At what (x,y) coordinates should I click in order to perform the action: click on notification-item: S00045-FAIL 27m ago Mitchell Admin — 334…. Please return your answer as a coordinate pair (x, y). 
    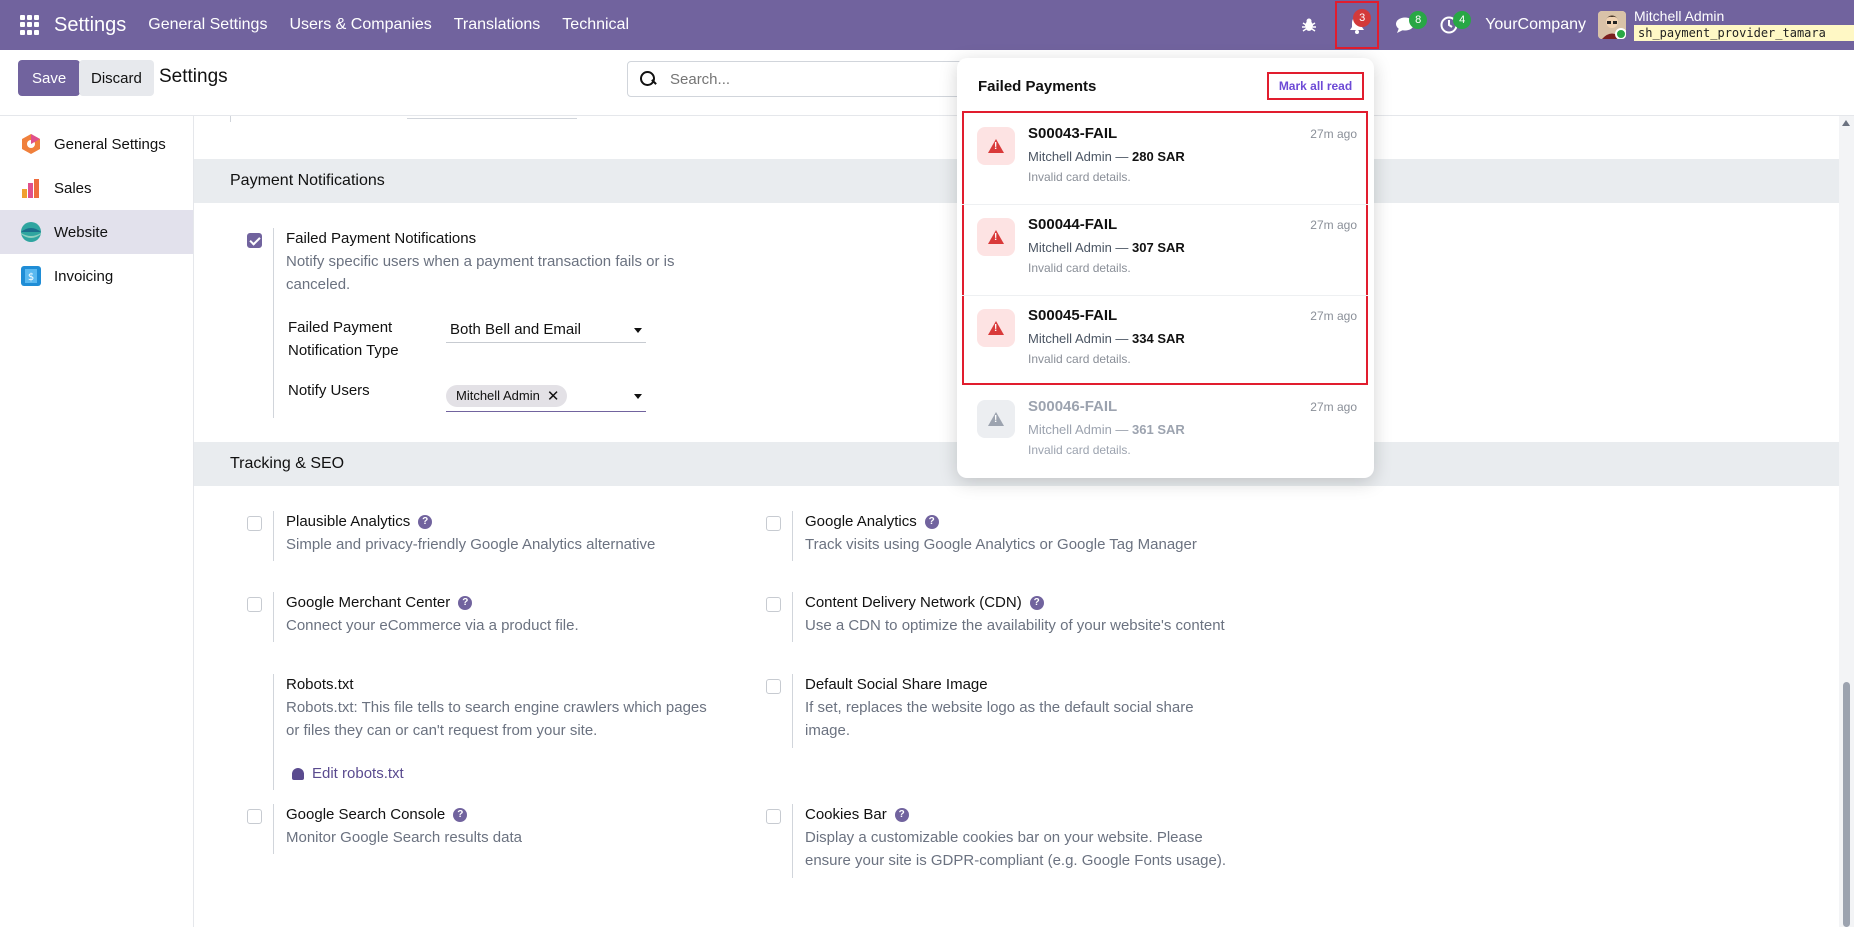
    Looking at the image, I should click on (1165, 340).